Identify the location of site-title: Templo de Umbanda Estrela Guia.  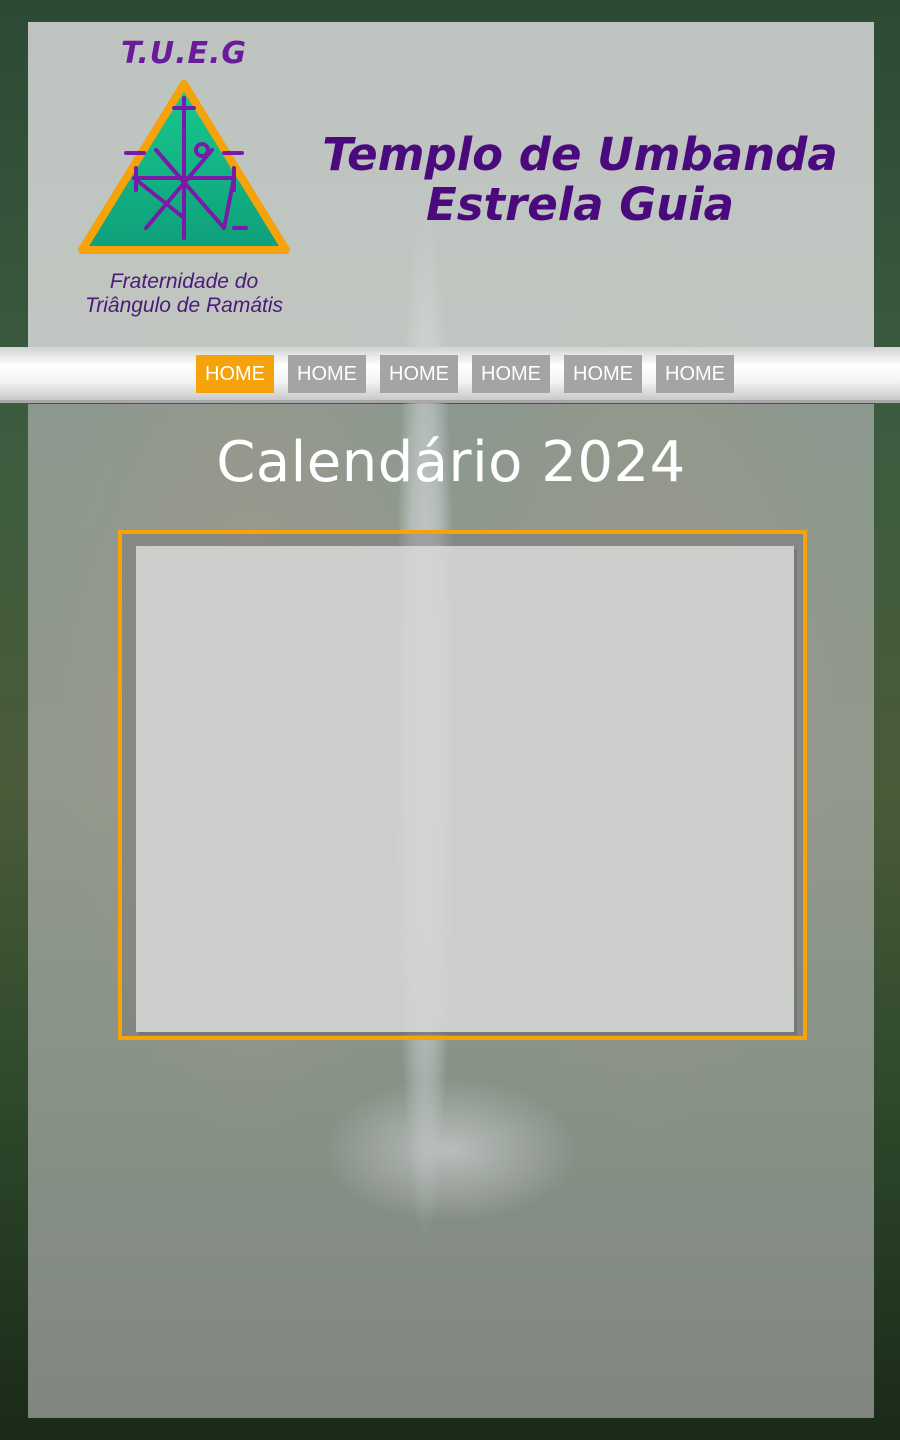
(580, 180).